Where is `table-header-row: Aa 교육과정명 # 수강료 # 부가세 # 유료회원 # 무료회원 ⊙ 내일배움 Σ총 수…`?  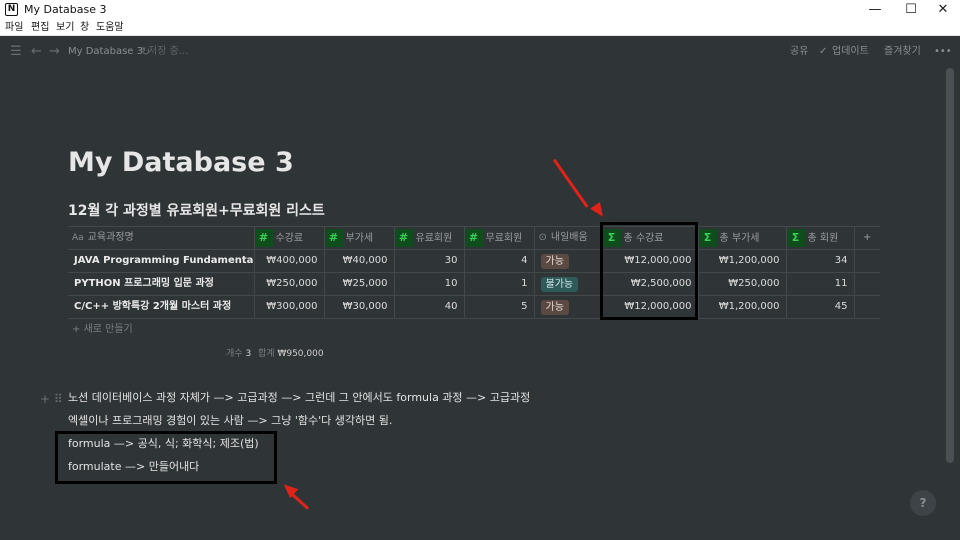 table-header-row: Aa 교육과정명 # 수강료 # 부가세 # 유료회원 # 무료회원 ⊙ 내일배움 Σ총 수… is located at coordinates (474, 238).